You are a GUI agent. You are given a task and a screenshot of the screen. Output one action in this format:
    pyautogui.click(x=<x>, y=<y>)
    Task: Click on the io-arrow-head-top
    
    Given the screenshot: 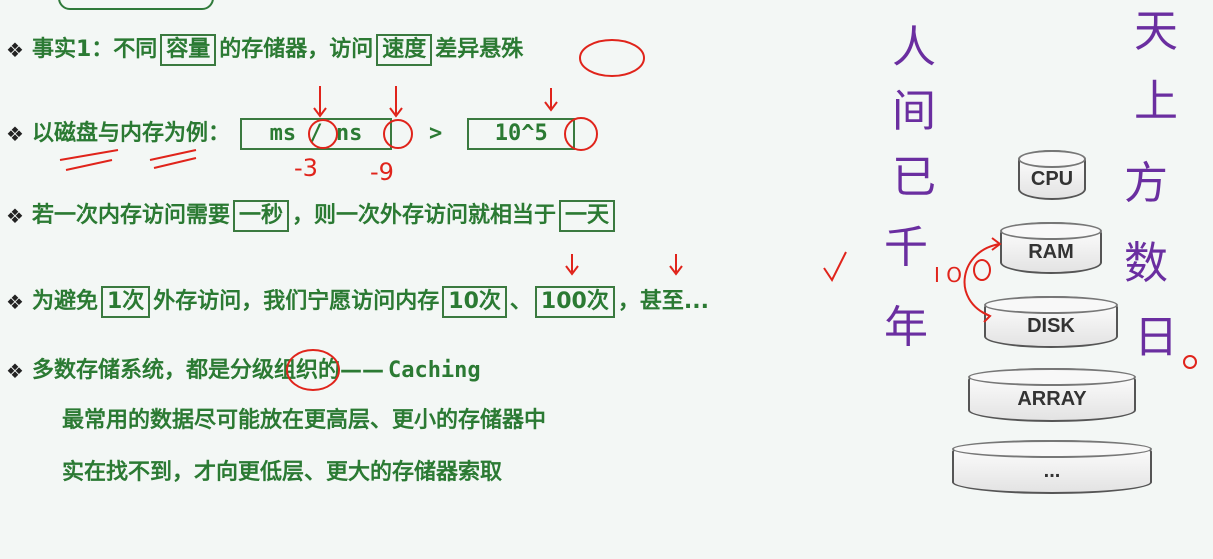 What is the action you would take?
    pyautogui.click(x=996, y=244)
    